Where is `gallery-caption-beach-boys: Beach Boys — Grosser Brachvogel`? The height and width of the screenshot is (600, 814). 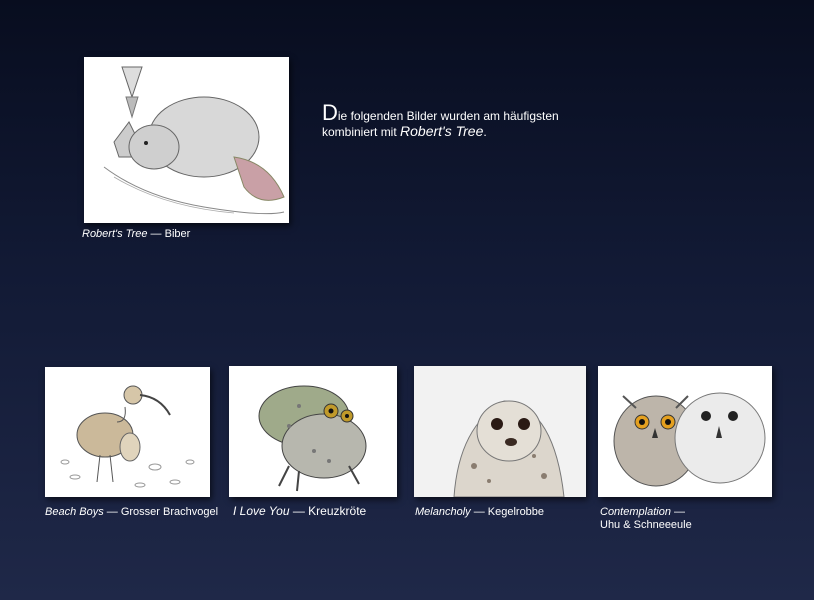
gallery-caption-beach-boys: Beach Boys — Grosser Brachvogel is located at coordinates (132, 512).